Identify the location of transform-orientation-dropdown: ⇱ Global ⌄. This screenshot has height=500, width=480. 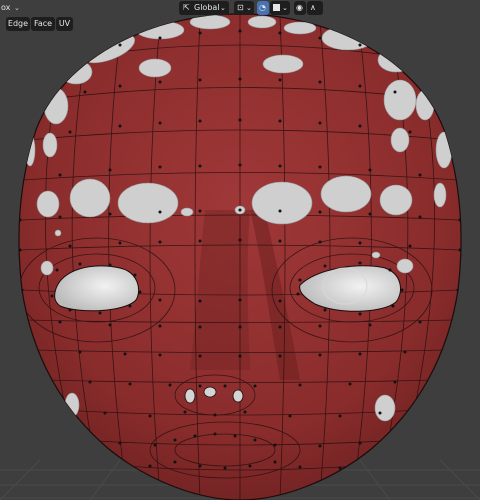
(204, 8).